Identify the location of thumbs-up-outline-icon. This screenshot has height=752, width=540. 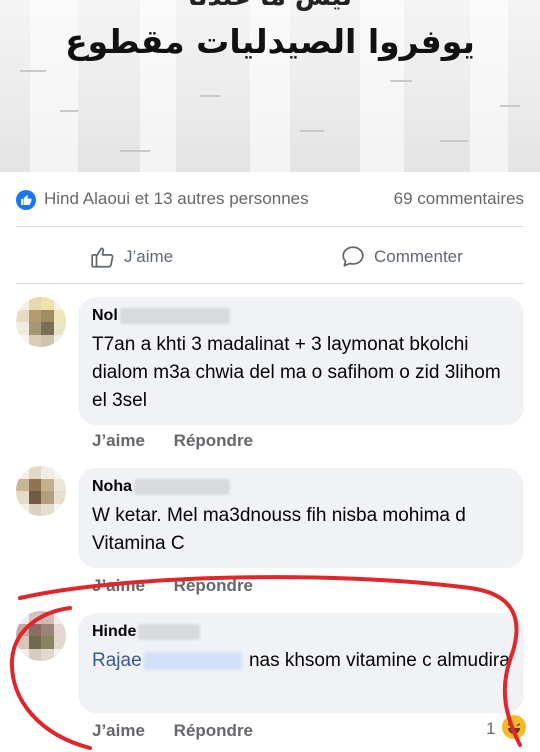
(102, 257).